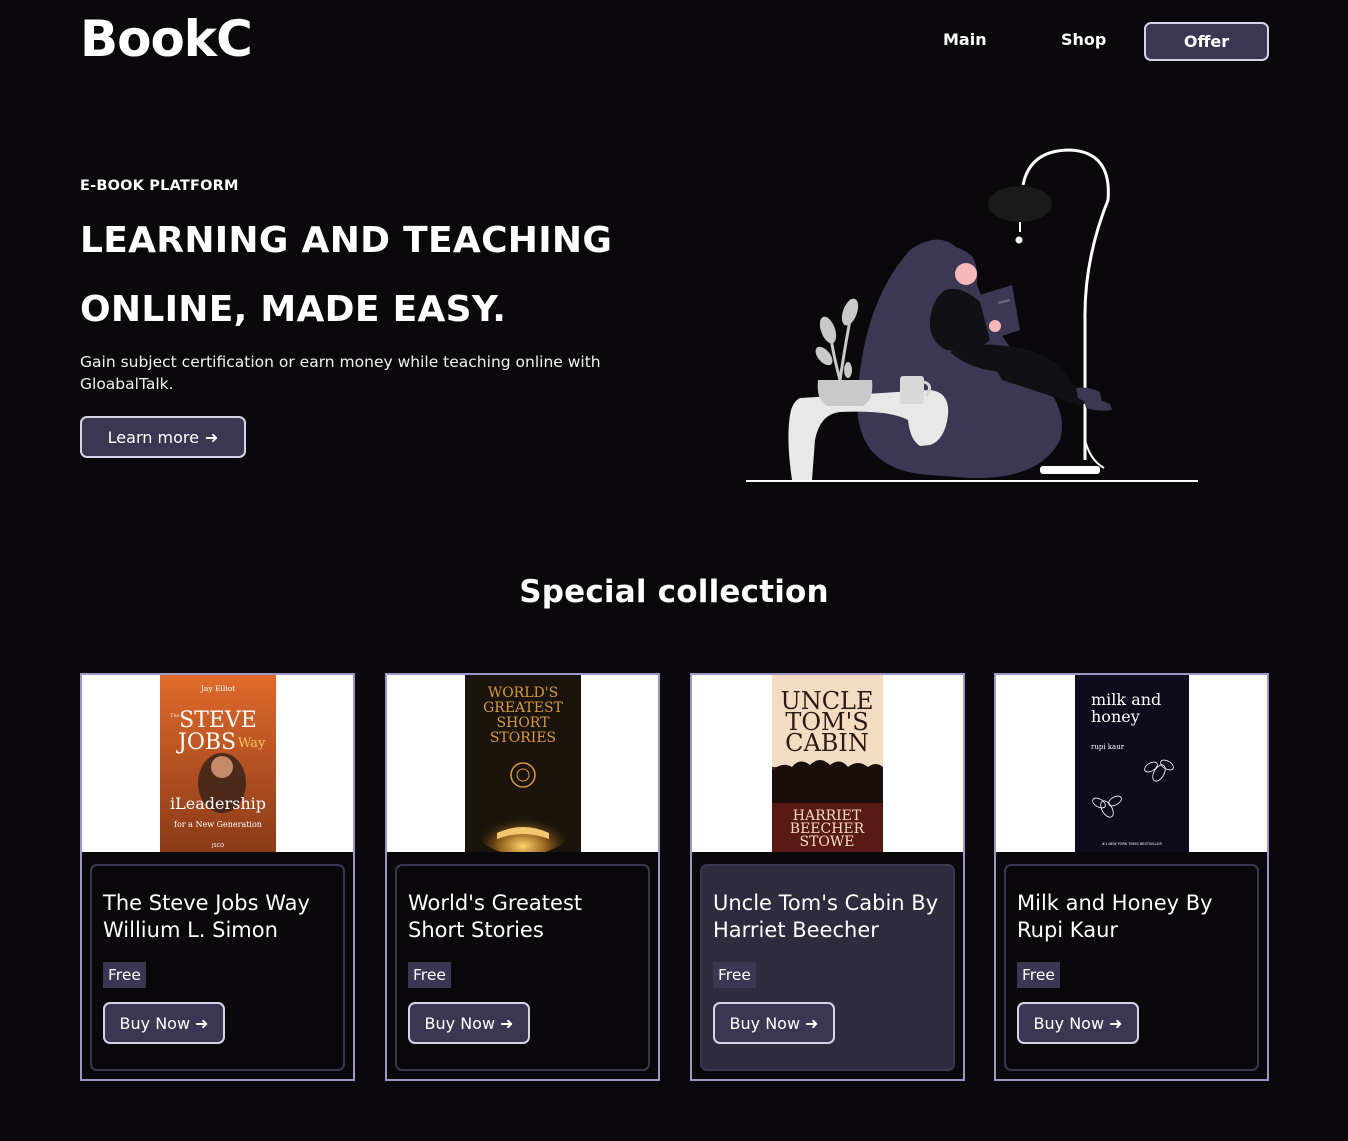 This screenshot has width=1348, height=1141. I want to click on book-cover-area: UNCLE TOM'S CABIN HARRIET BEECHER STOWE, so click(827, 763).